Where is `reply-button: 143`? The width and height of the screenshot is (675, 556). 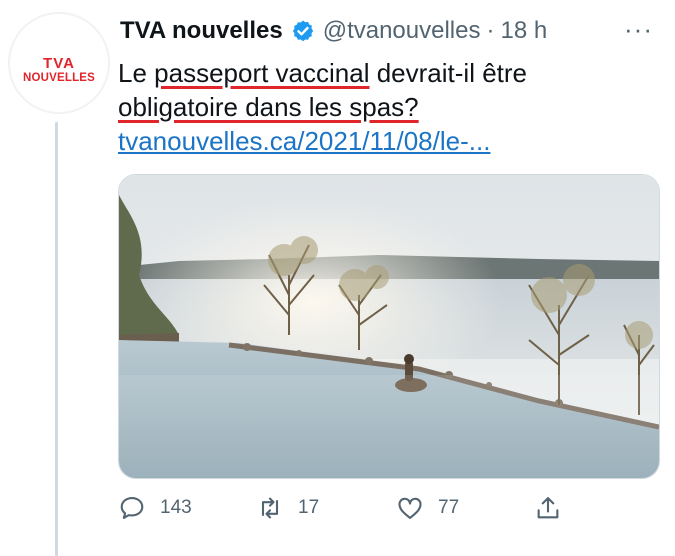
reply-button: 143 is located at coordinates (155, 508).